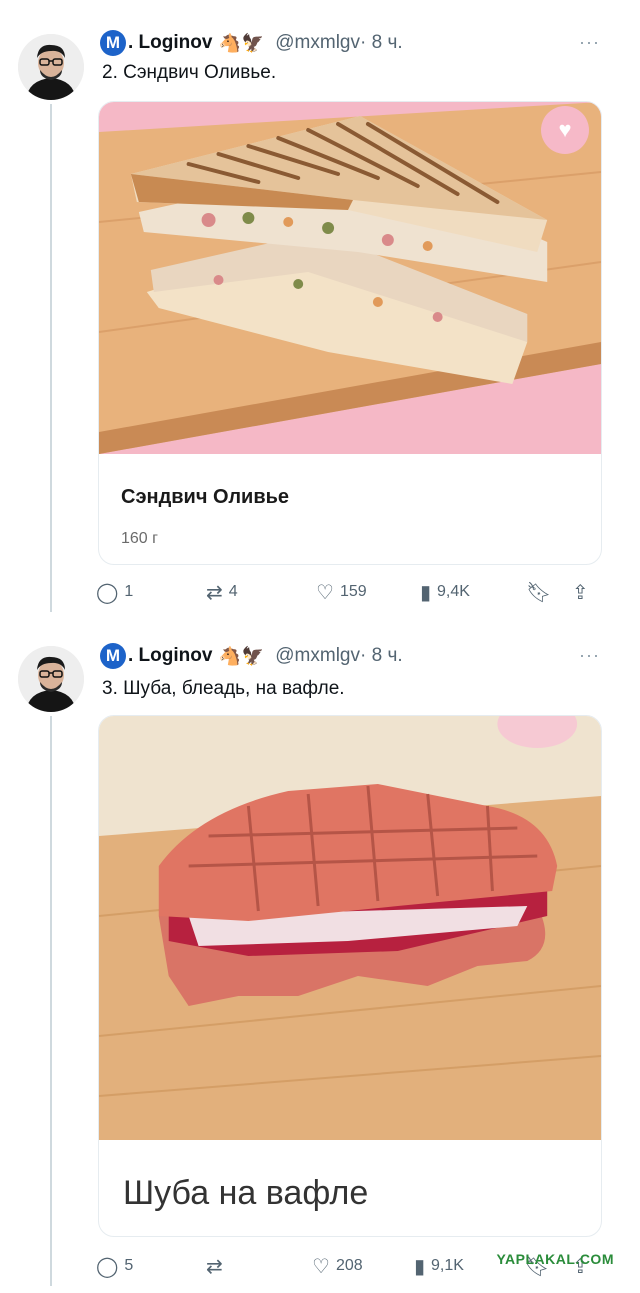 The width and height of the screenshot is (640, 1293). I want to click on reply-button: ◯ 1, so click(114, 592).